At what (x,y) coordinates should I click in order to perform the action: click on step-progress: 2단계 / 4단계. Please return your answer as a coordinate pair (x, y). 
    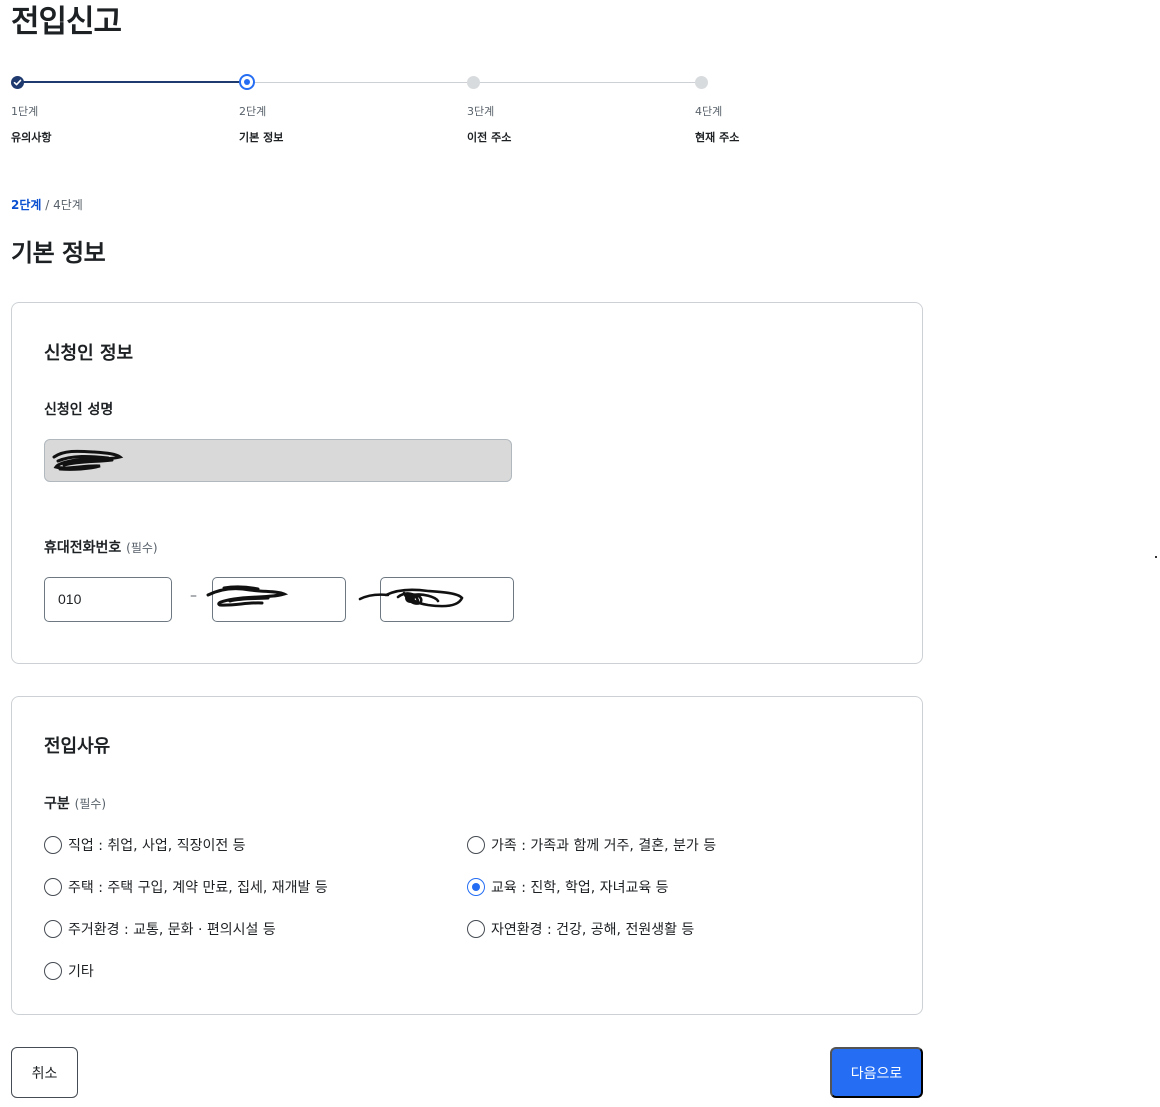
    Looking at the image, I should click on (47, 204).